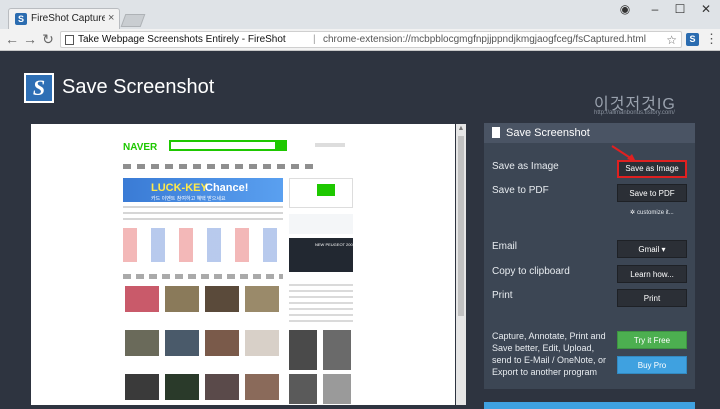  Describe the element at coordinates (138, 87) in the screenshot. I see `page-title: Save Screenshot` at that location.